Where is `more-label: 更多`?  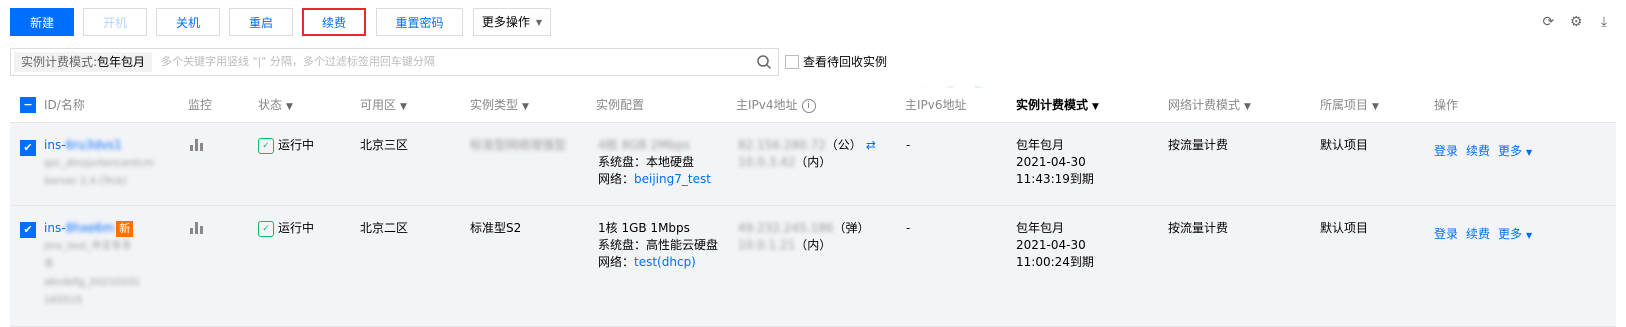 more-label: 更多 is located at coordinates (1510, 151).